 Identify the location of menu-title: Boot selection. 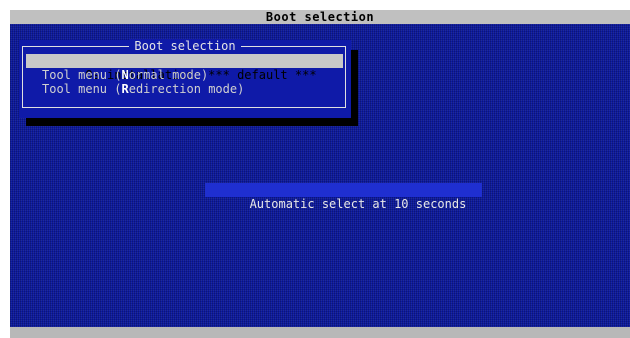
(185, 46).